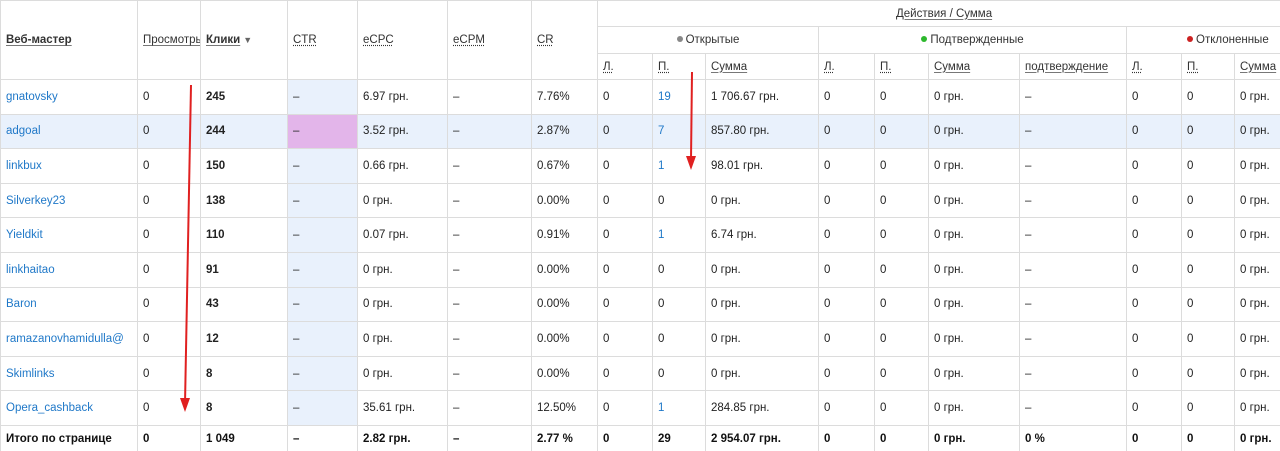  I want to click on total-ecpc: 2.82 грн., so click(402, 437).